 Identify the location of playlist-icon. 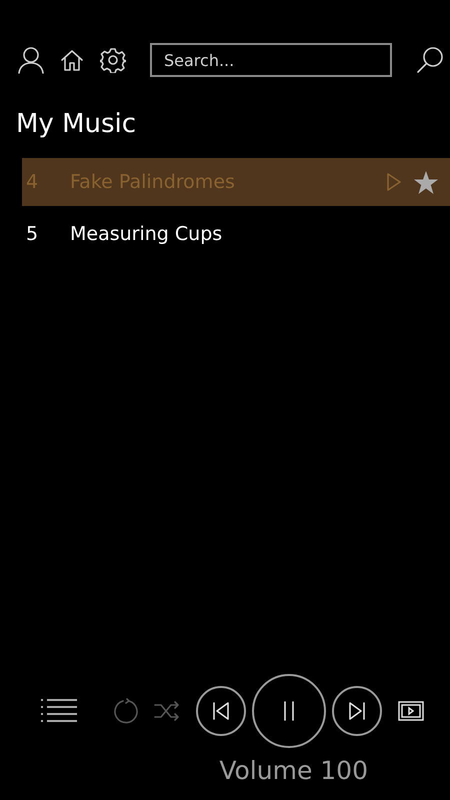
(59, 711).